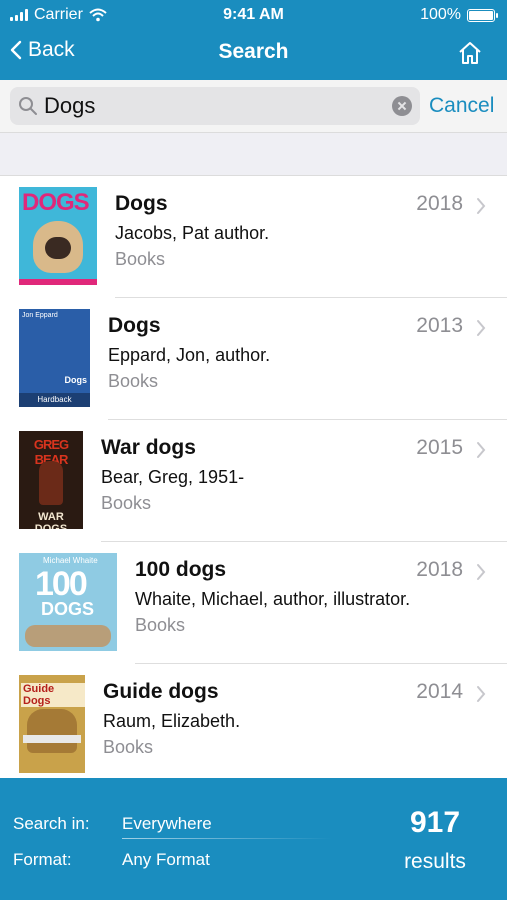  What do you see at coordinates (253, 154) in the screenshot?
I see `section-spacer` at bounding box center [253, 154].